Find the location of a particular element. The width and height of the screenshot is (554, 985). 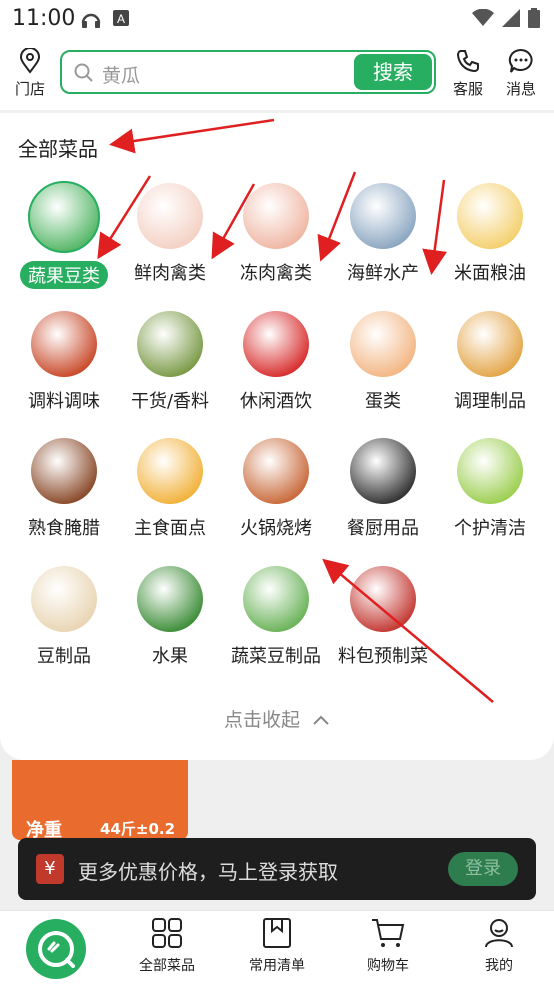

status-time: 11:00 is located at coordinates (44, 18).